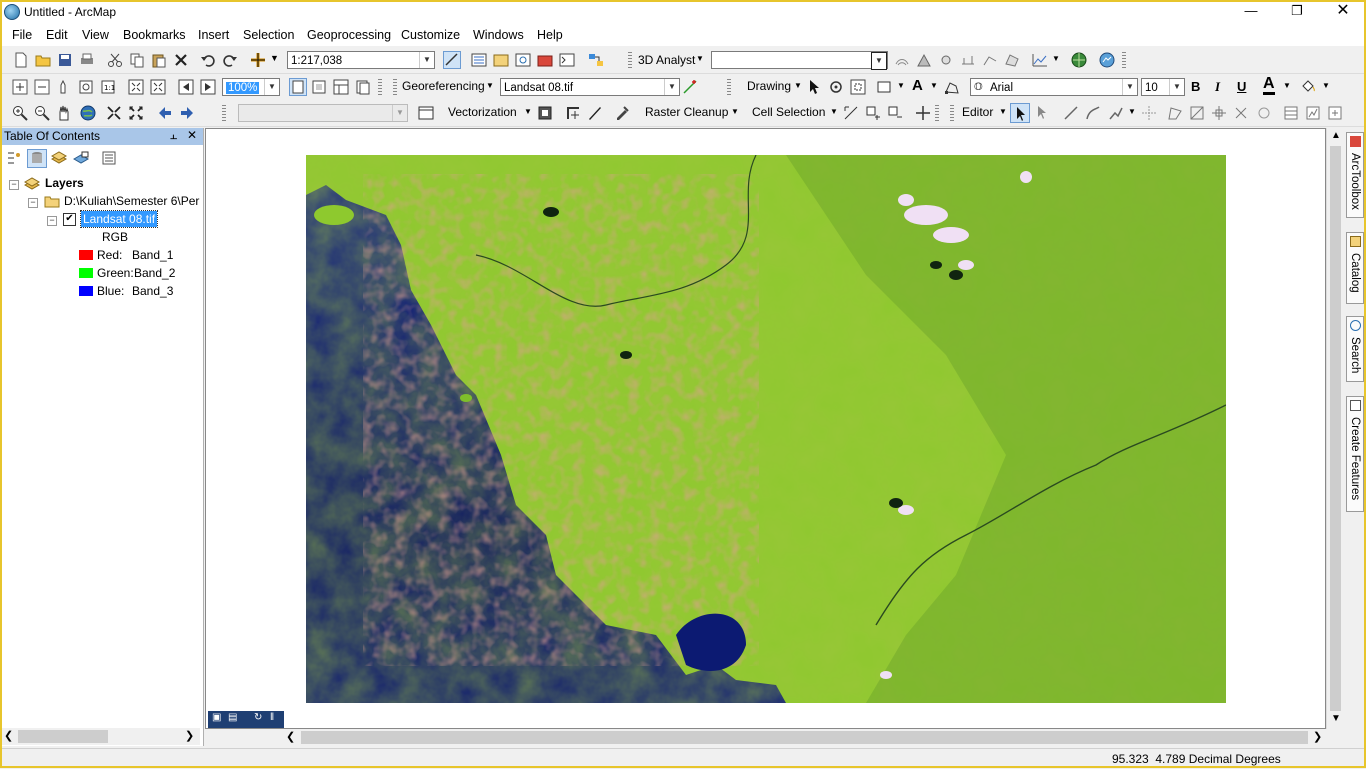 The width and height of the screenshot is (1366, 769). I want to click on catalog-window-icon, so click(501, 60).